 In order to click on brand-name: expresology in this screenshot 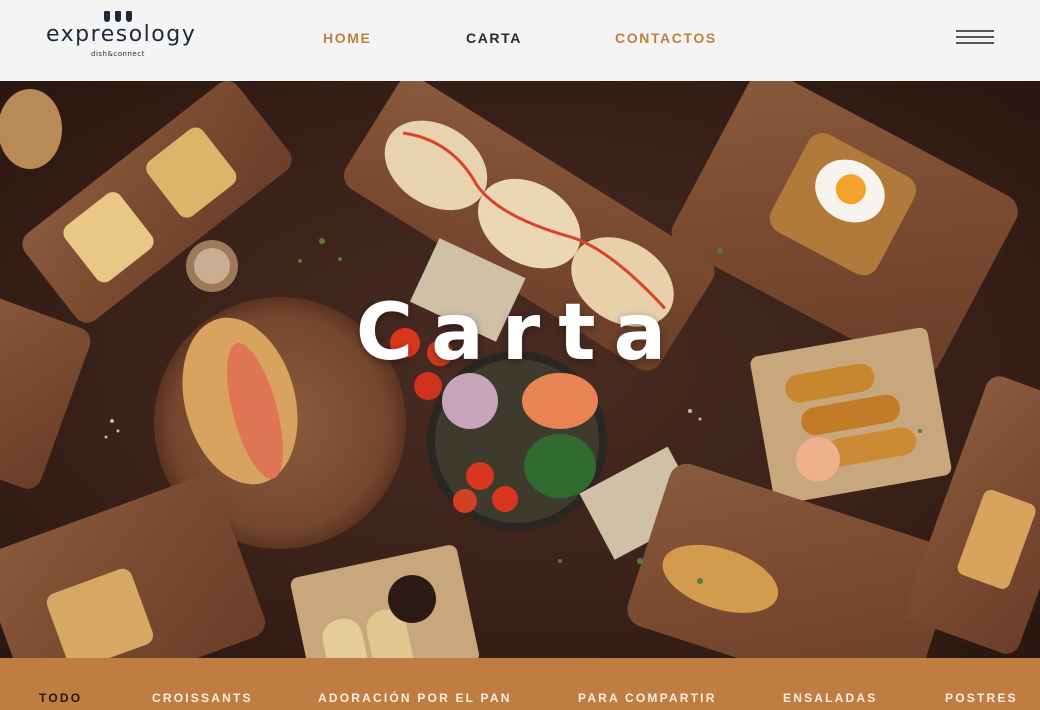, I will do `click(121, 34)`.